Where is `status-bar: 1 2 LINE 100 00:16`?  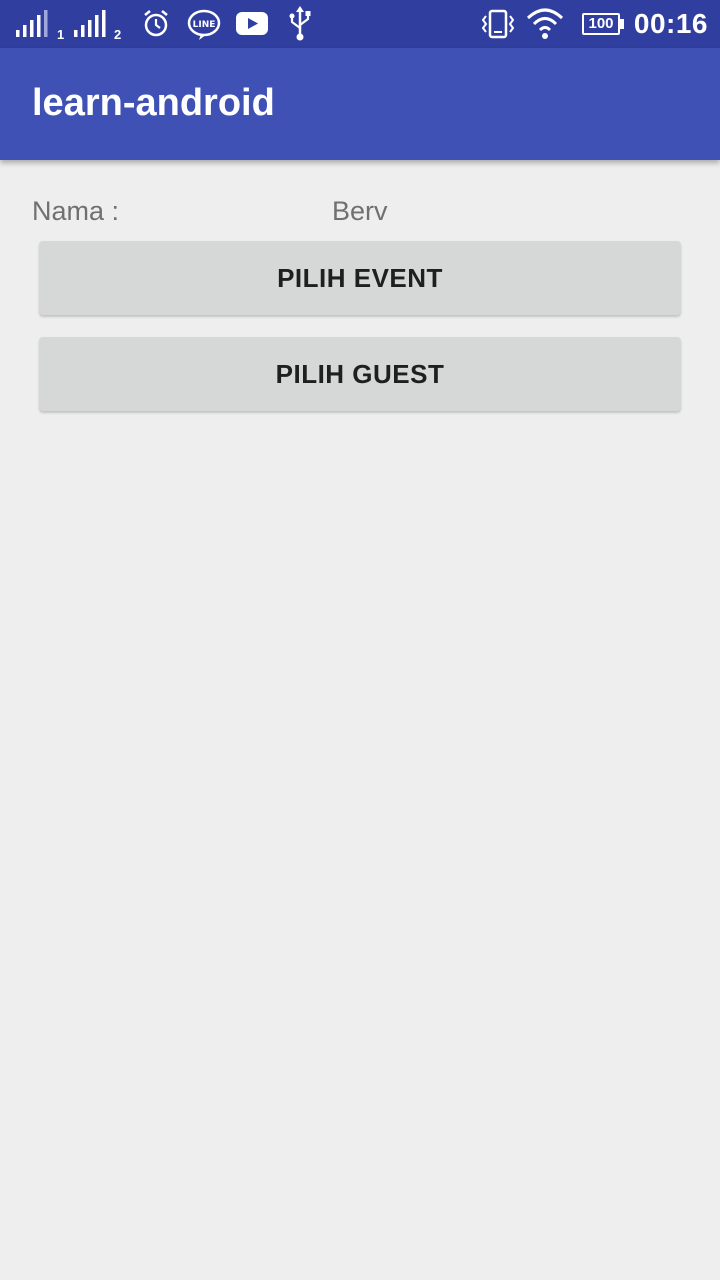 status-bar: 1 2 LINE 100 00:16 is located at coordinates (360, 24).